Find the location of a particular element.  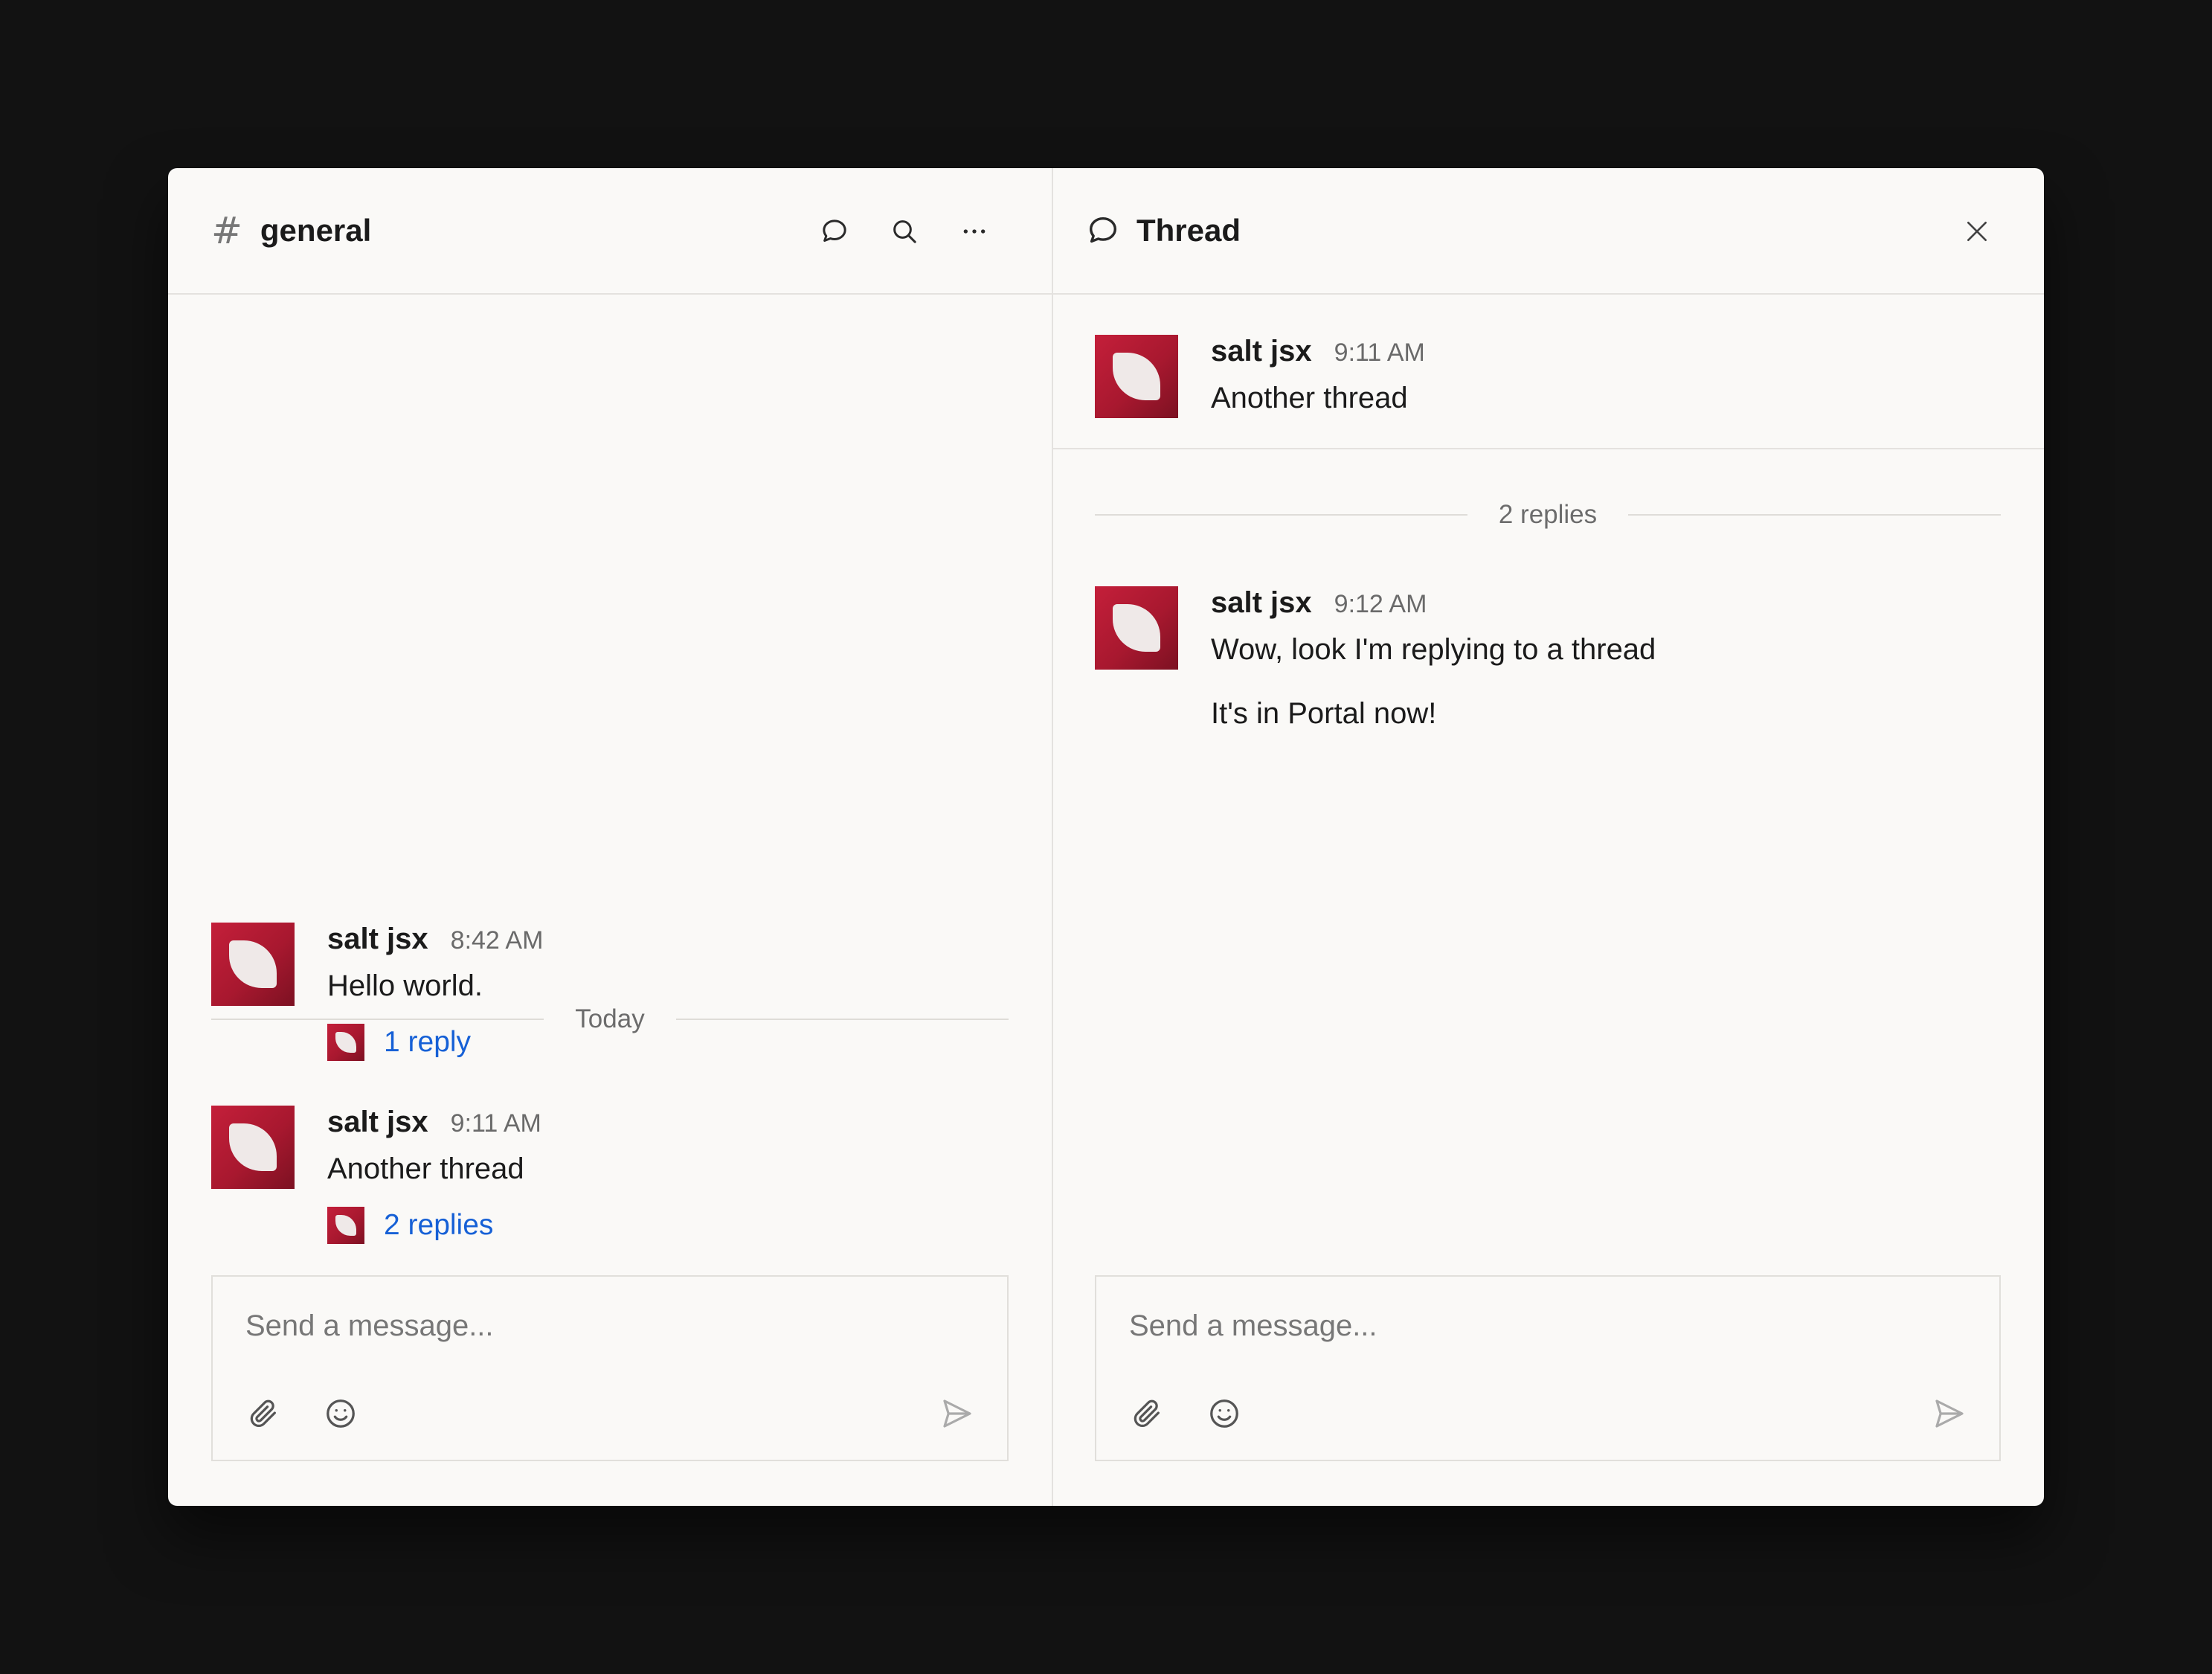

replies-separator-label: 2 replies is located at coordinates (1548, 514).